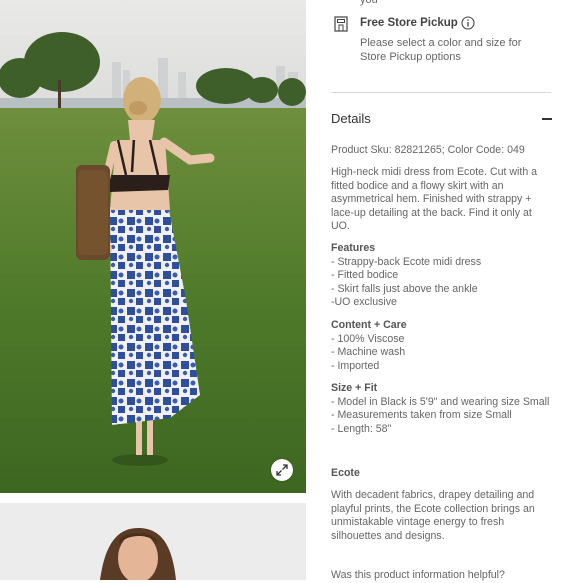 The image size is (580, 583). What do you see at coordinates (369, 3) in the screenshot?
I see `cut-off-text: you` at bounding box center [369, 3].